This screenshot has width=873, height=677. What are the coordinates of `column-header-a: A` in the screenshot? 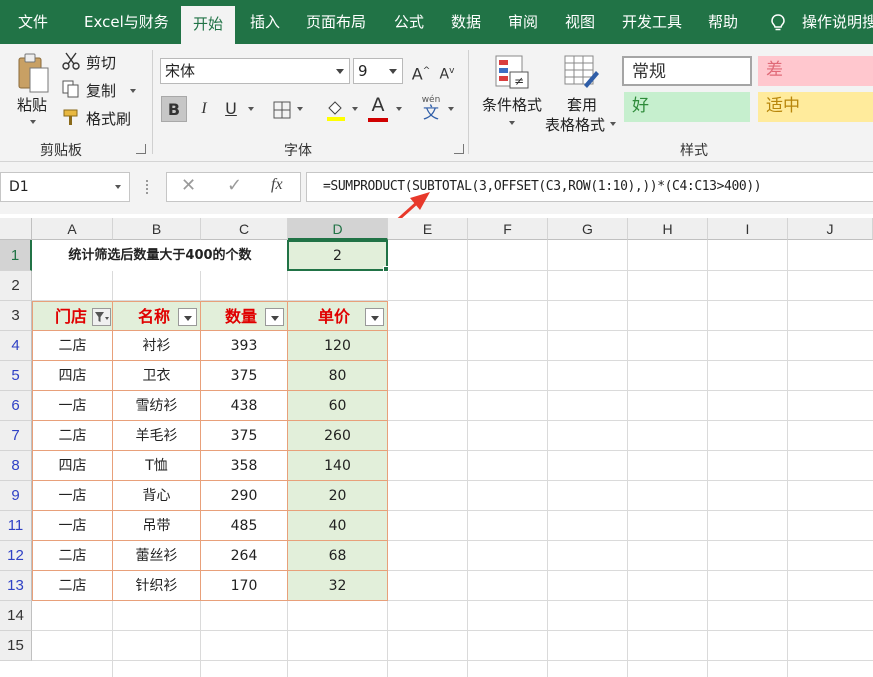 It's located at (72, 229).